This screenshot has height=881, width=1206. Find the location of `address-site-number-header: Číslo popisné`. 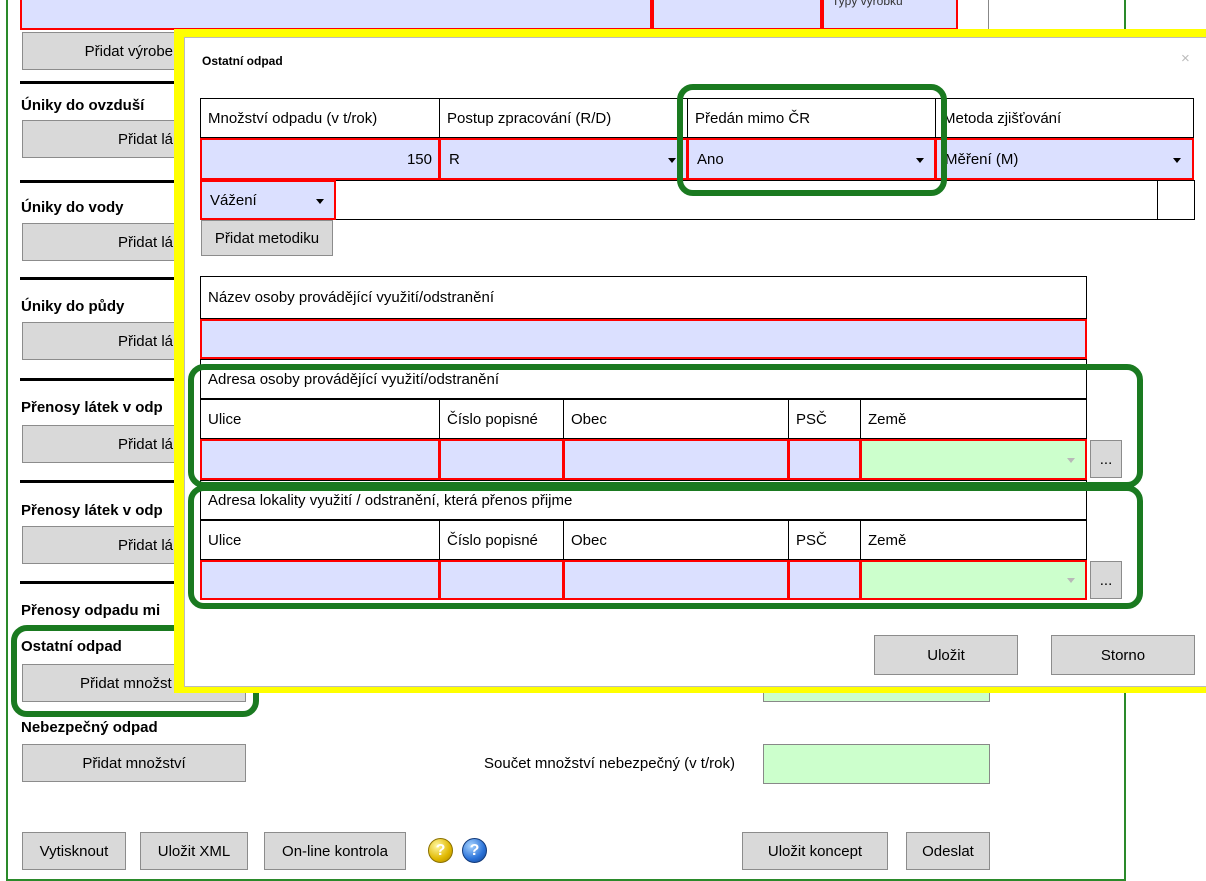

address-site-number-header: Číslo popisné is located at coordinates (501, 540).